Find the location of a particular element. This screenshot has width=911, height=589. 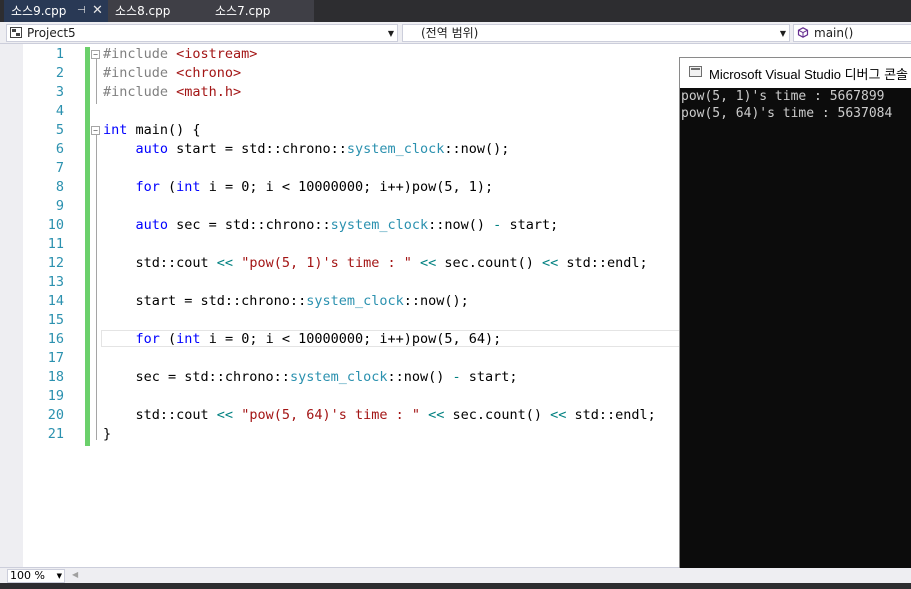

tab-label: 소스9.cpp is located at coordinates (39, 11).